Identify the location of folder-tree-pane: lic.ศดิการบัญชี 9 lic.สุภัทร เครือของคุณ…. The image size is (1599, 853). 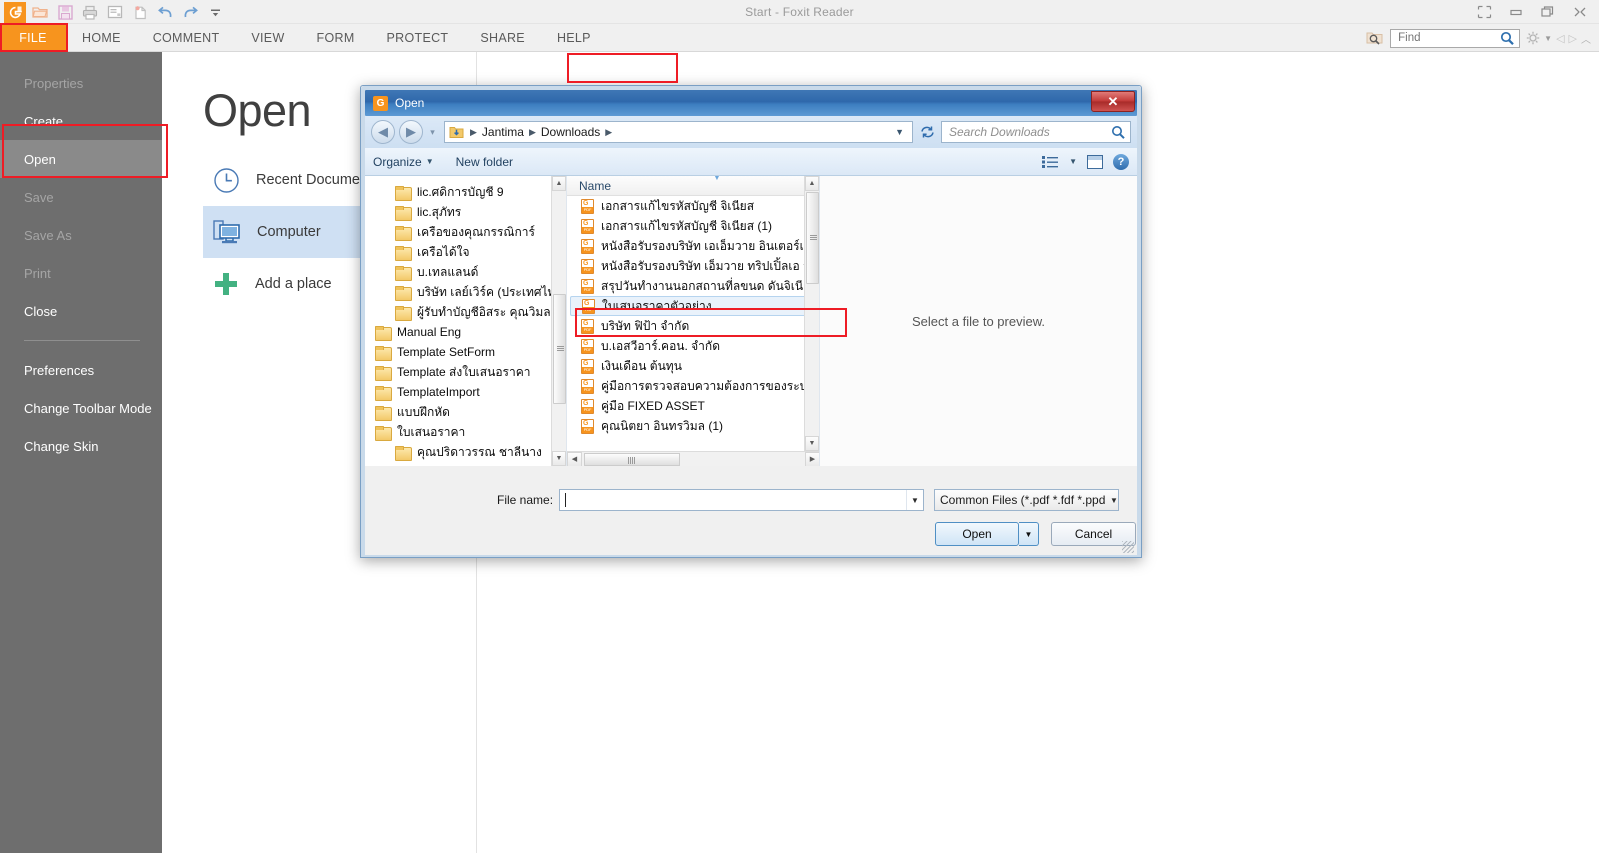
(466, 321).